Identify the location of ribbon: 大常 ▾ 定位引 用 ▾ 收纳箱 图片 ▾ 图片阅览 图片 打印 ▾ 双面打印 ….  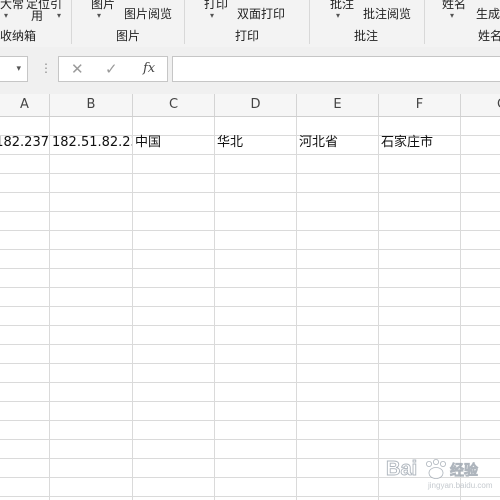
(250, 24).